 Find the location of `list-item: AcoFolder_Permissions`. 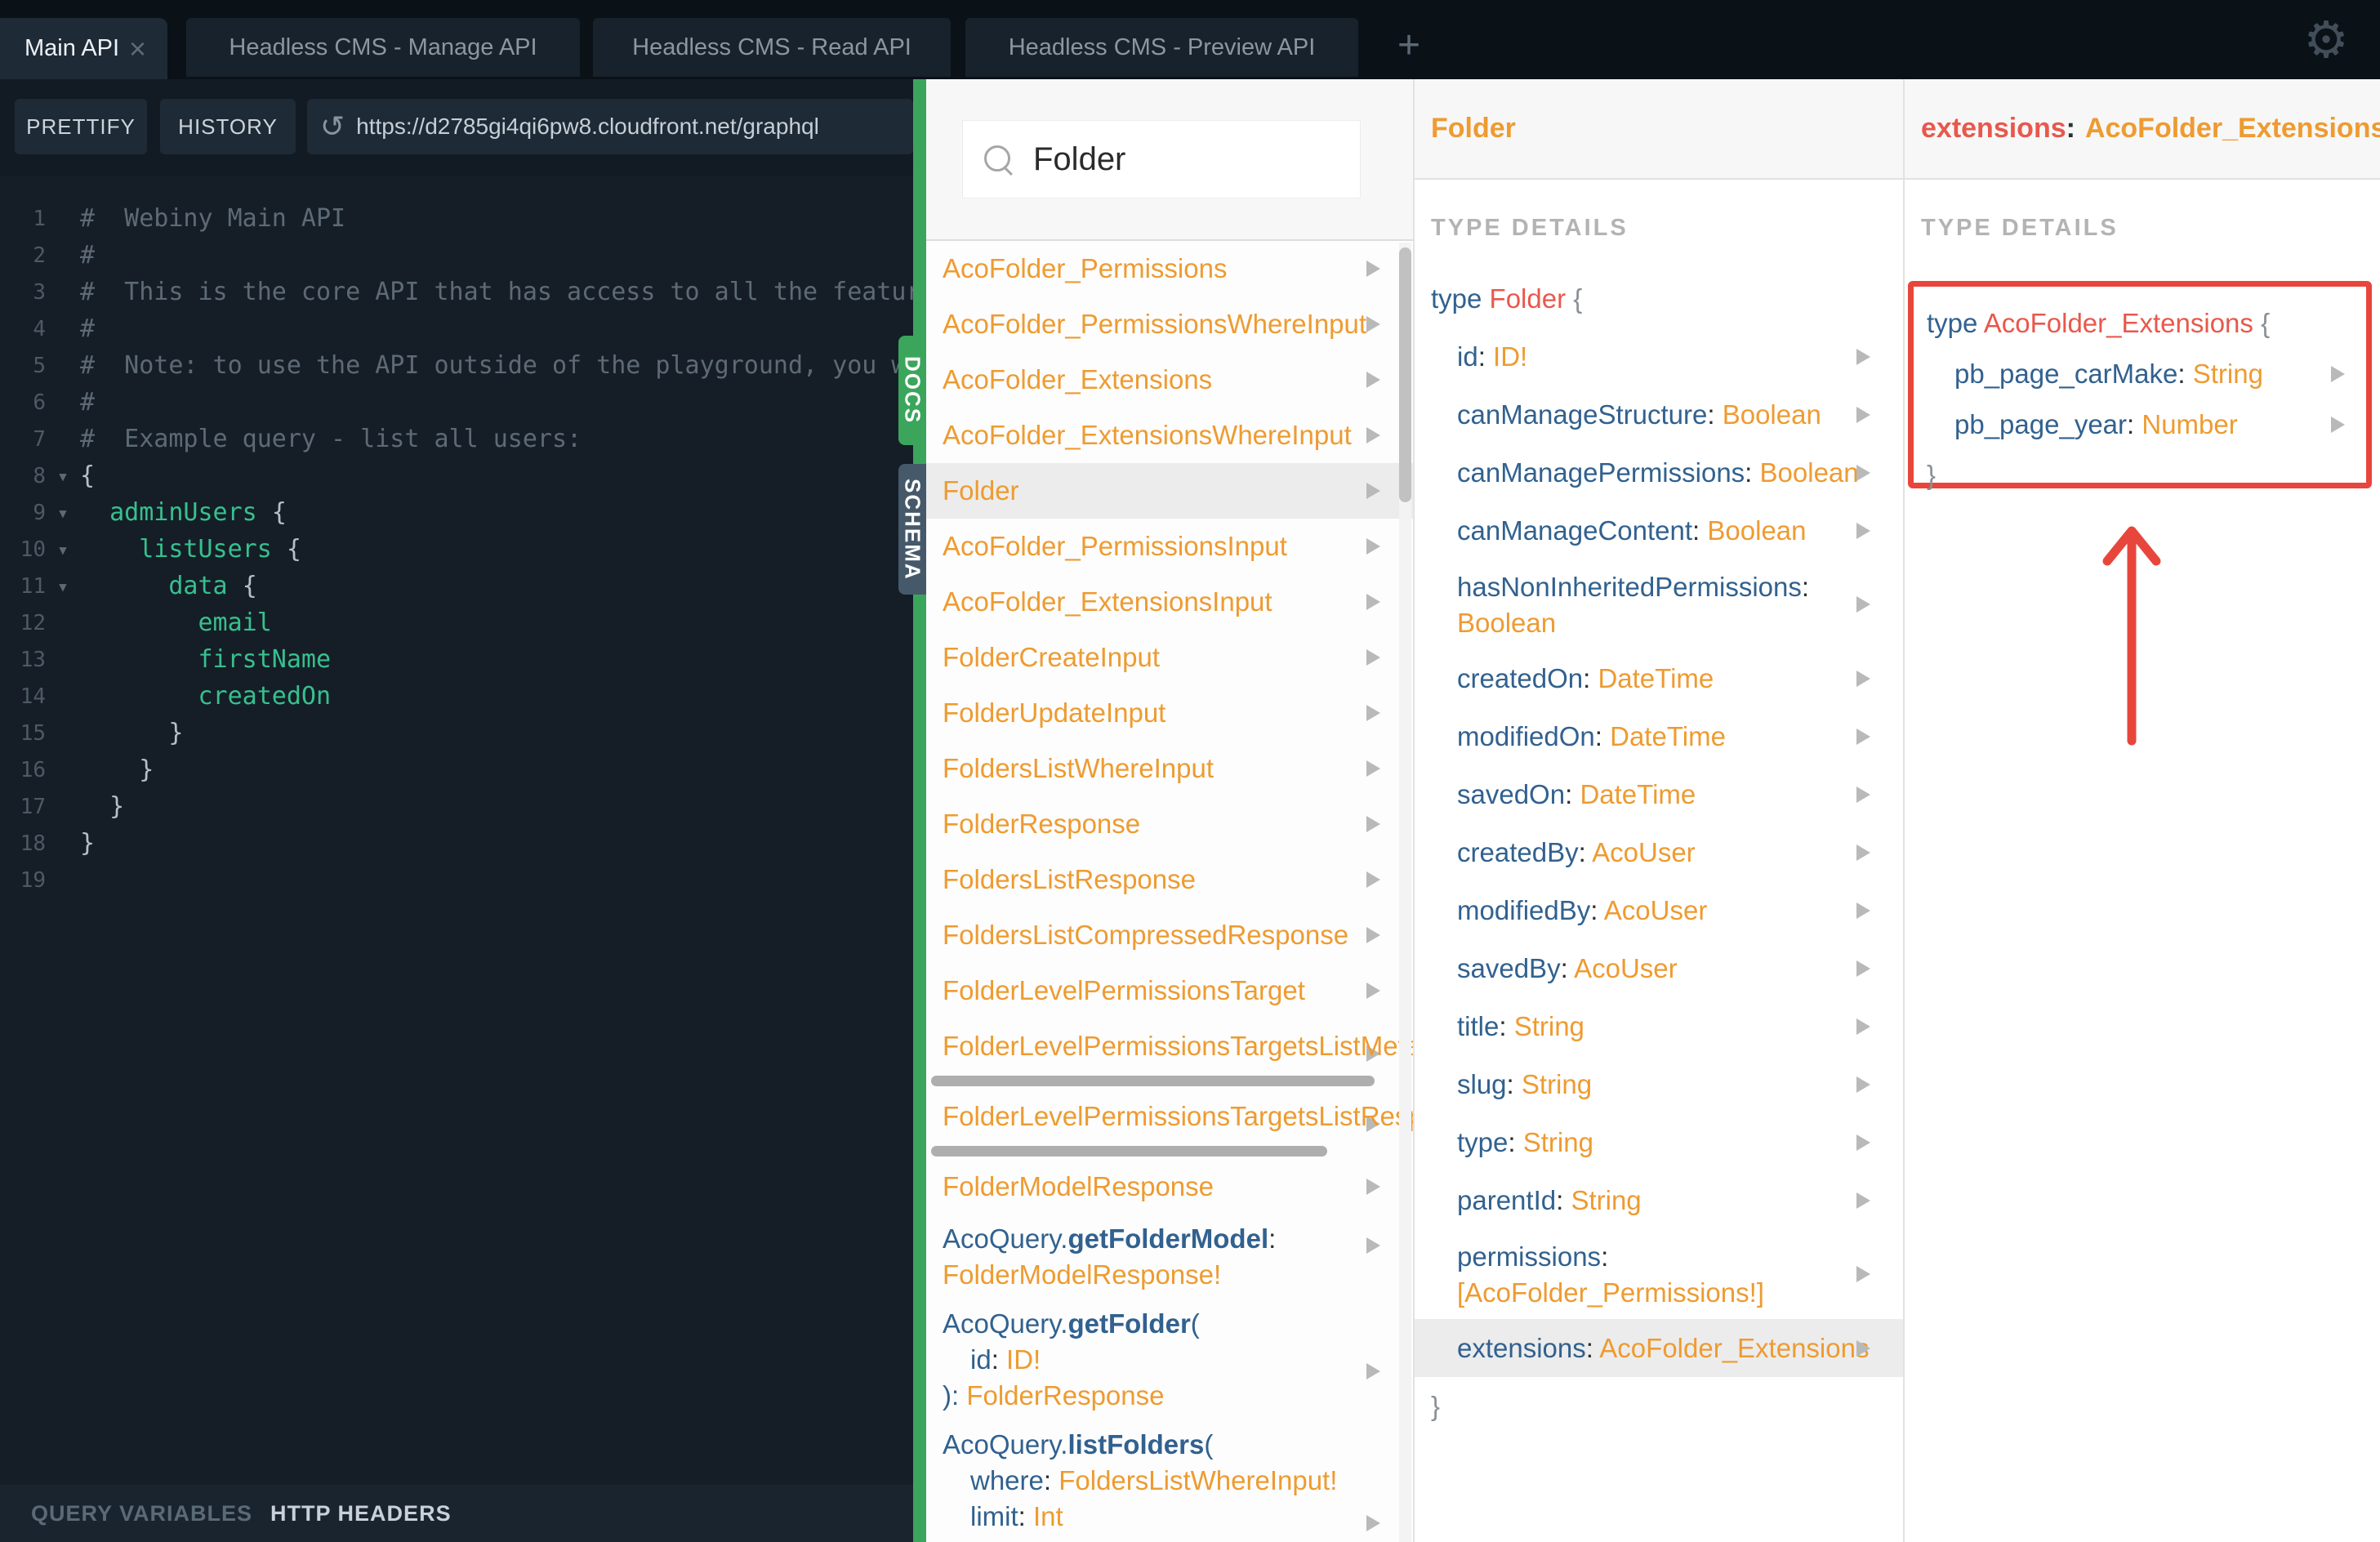

list-item: AcoFolder_Permissions is located at coordinates (1169, 268).